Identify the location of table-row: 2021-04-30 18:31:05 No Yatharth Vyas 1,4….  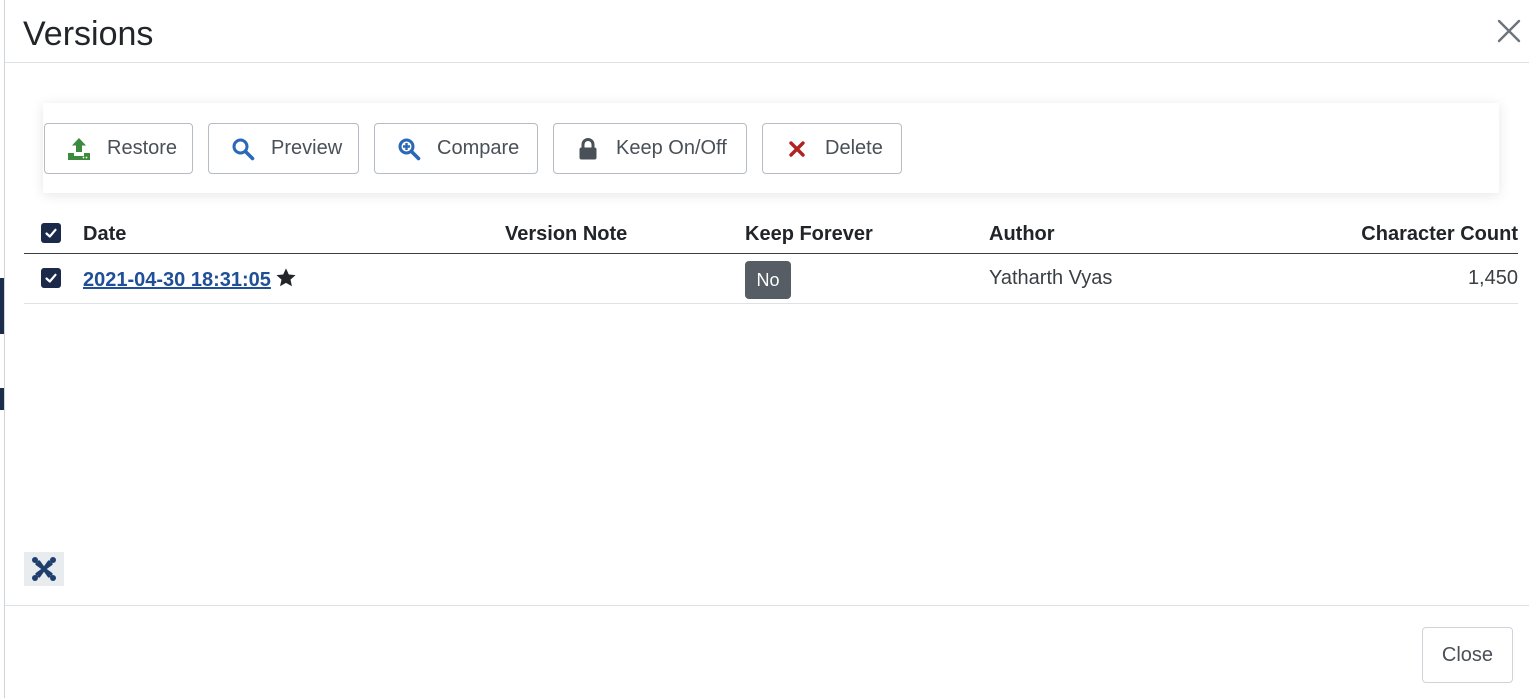
(771, 279).